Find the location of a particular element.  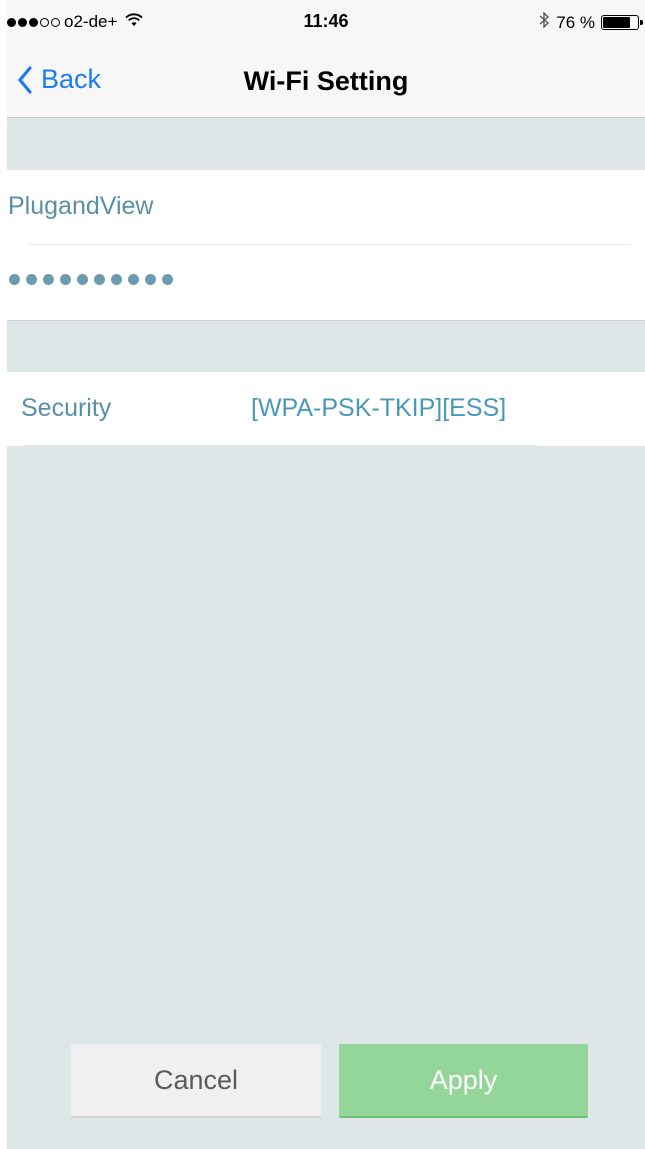

battery-percent: 76 % is located at coordinates (575, 22).